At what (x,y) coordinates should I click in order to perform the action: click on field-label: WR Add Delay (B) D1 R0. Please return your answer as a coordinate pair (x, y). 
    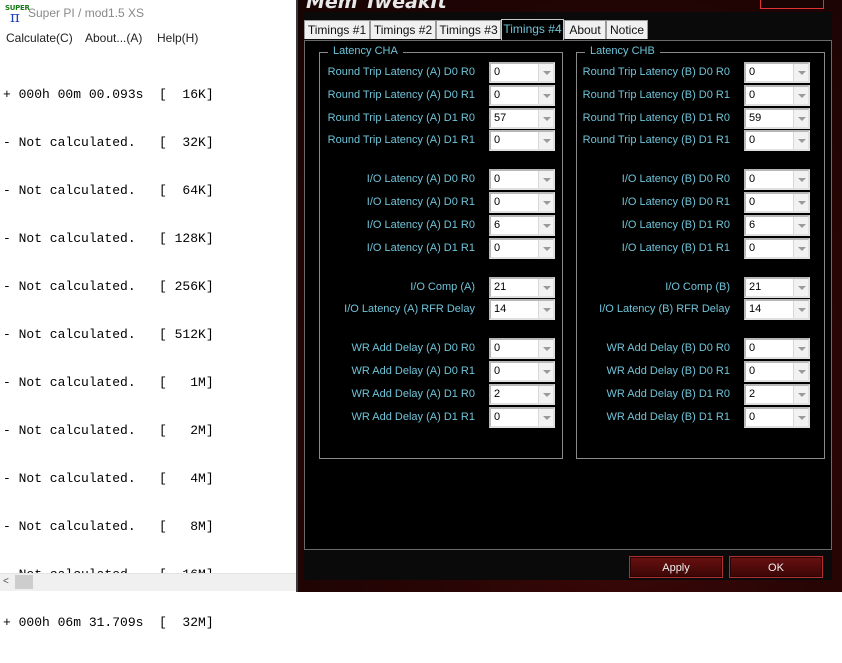
    Looking at the image, I should click on (668, 394).